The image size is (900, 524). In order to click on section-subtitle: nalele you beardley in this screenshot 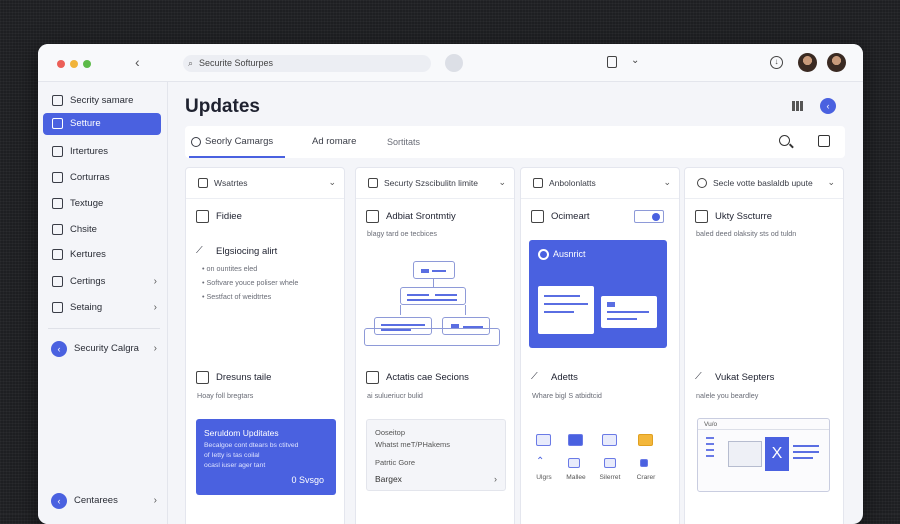, I will do `click(727, 395)`.